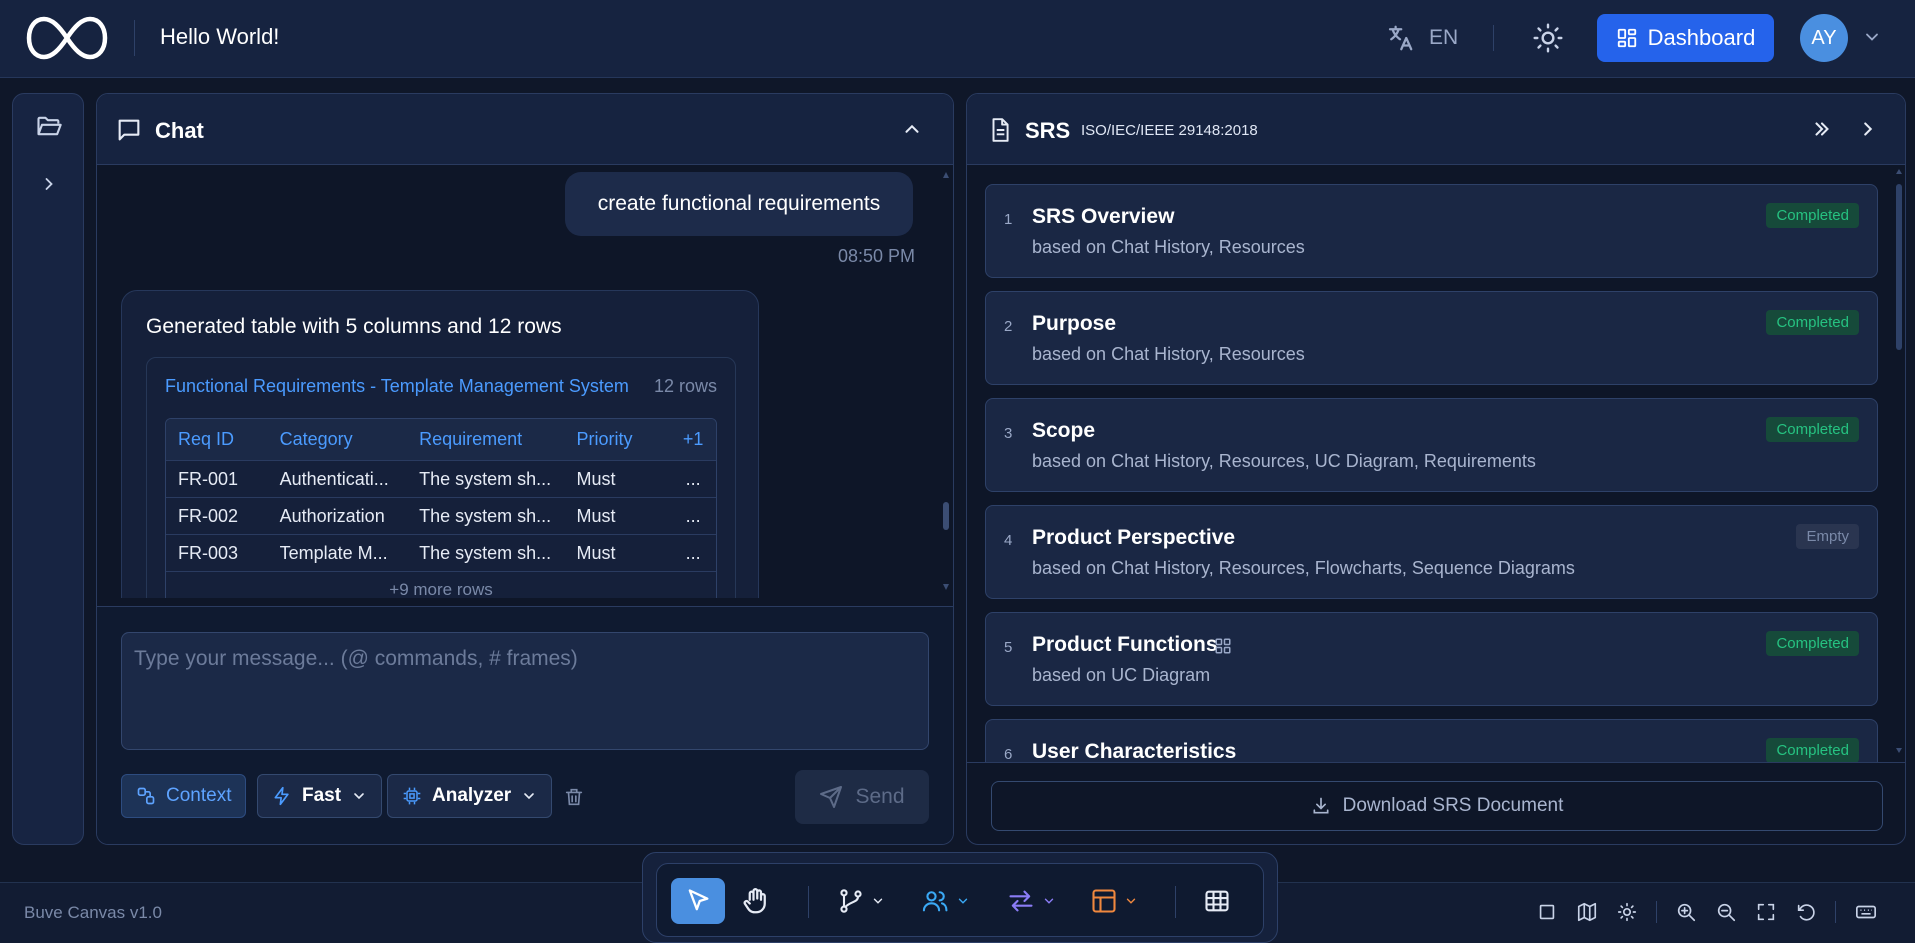  I want to click on download-srs-button: Download SRS Document, so click(1437, 806).